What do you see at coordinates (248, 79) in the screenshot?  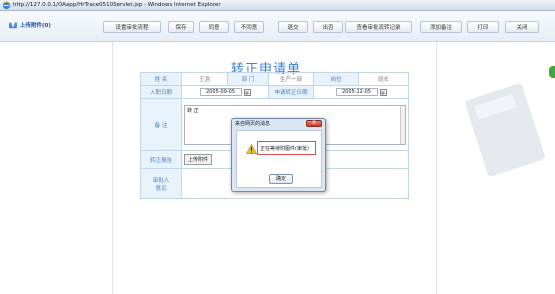 I see `dept-label: 部 门` at bounding box center [248, 79].